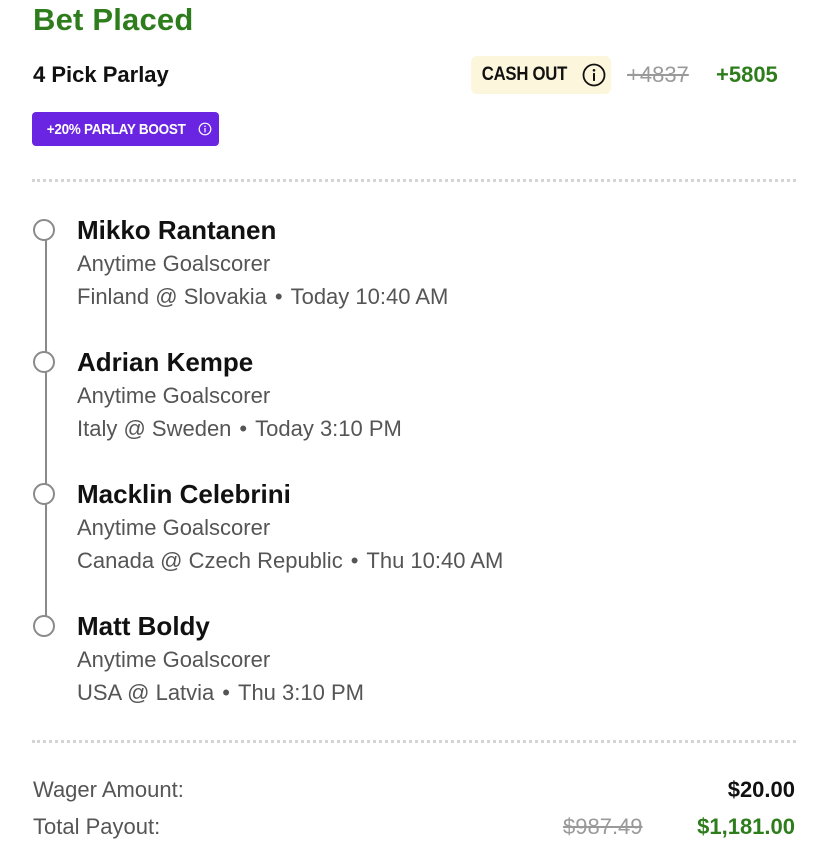 This screenshot has height=855, width=828. Describe the element at coordinates (116, 129) in the screenshot. I see `parlay-boost-label: +20% PARLAY BOOST` at that location.